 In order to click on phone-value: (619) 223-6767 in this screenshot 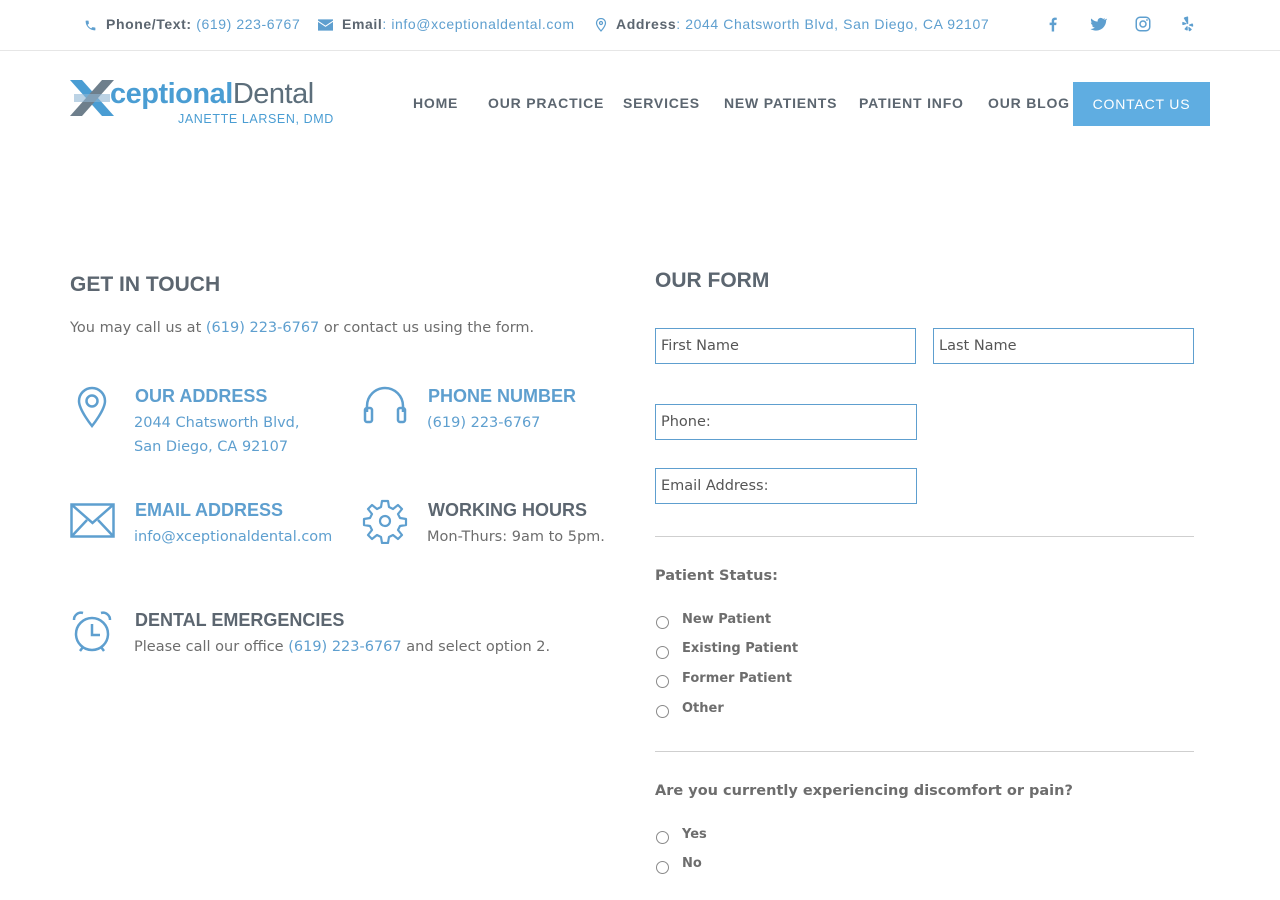, I will do `click(483, 423)`.